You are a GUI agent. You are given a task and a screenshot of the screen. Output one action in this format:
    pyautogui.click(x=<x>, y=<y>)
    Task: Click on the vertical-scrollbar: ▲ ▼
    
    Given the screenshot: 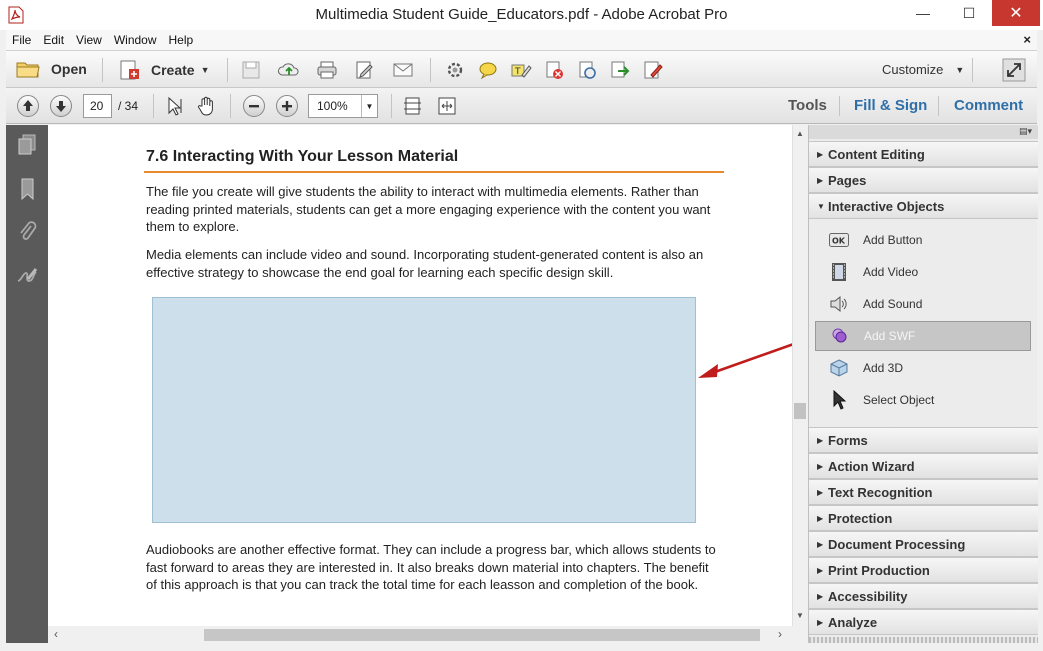 What is the action you would take?
    pyautogui.click(x=799, y=375)
    